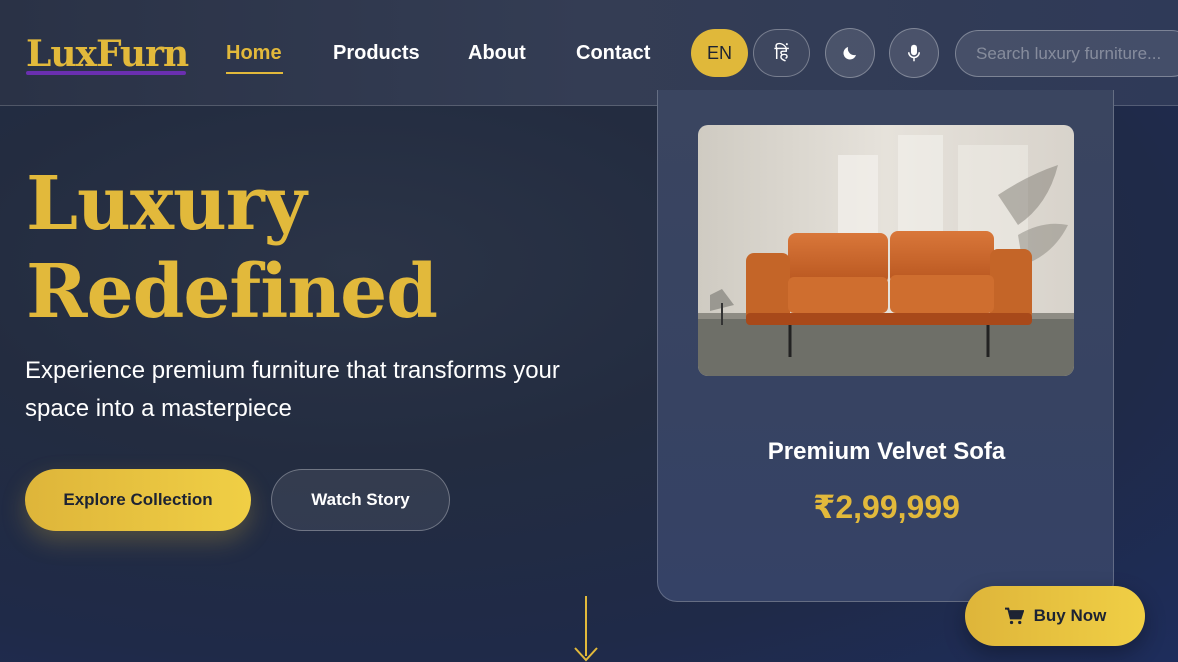 This screenshot has height=662, width=1178. Describe the element at coordinates (781, 53) in the screenshot. I see `language-hindi-button: हिं` at that location.